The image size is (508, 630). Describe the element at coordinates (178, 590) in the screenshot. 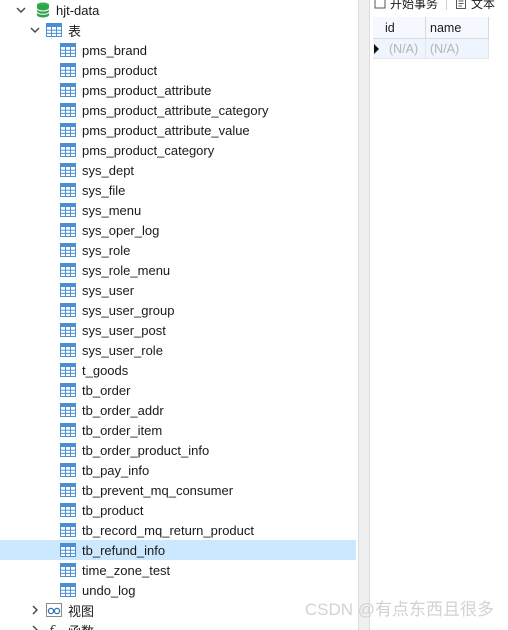

I see `table-item: undo_log` at that location.